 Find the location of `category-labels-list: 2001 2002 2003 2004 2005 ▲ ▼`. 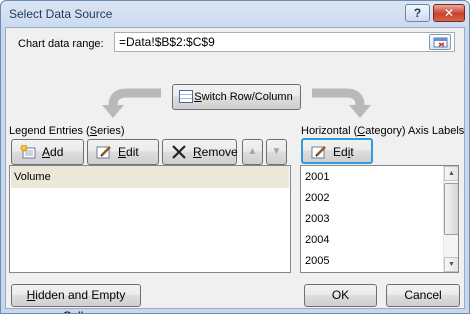

category-labels-list: 2001 2002 2003 2004 2005 ▲ ▼ is located at coordinates (379, 219).